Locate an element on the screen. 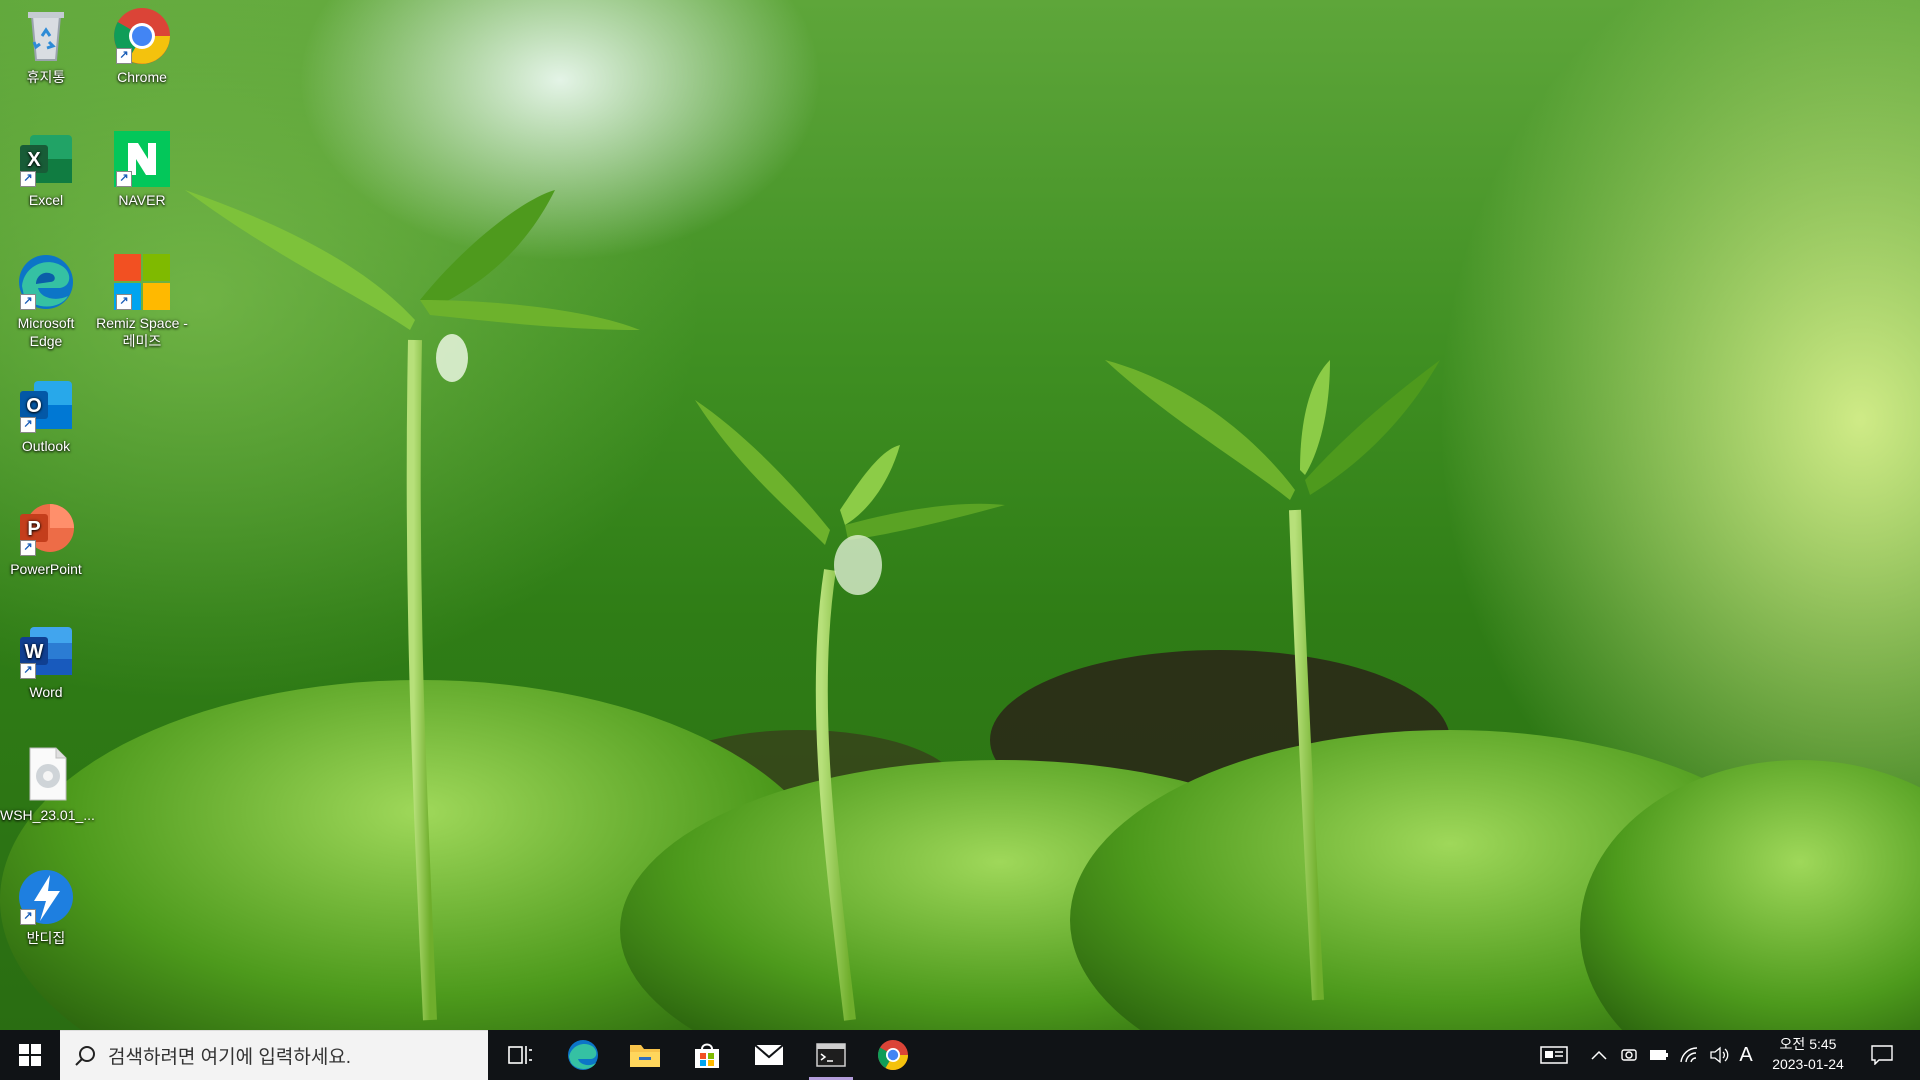 The height and width of the screenshot is (1080, 1920). desktop-icon-bandizip: ↗ 반디집 is located at coordinates (46, 920).